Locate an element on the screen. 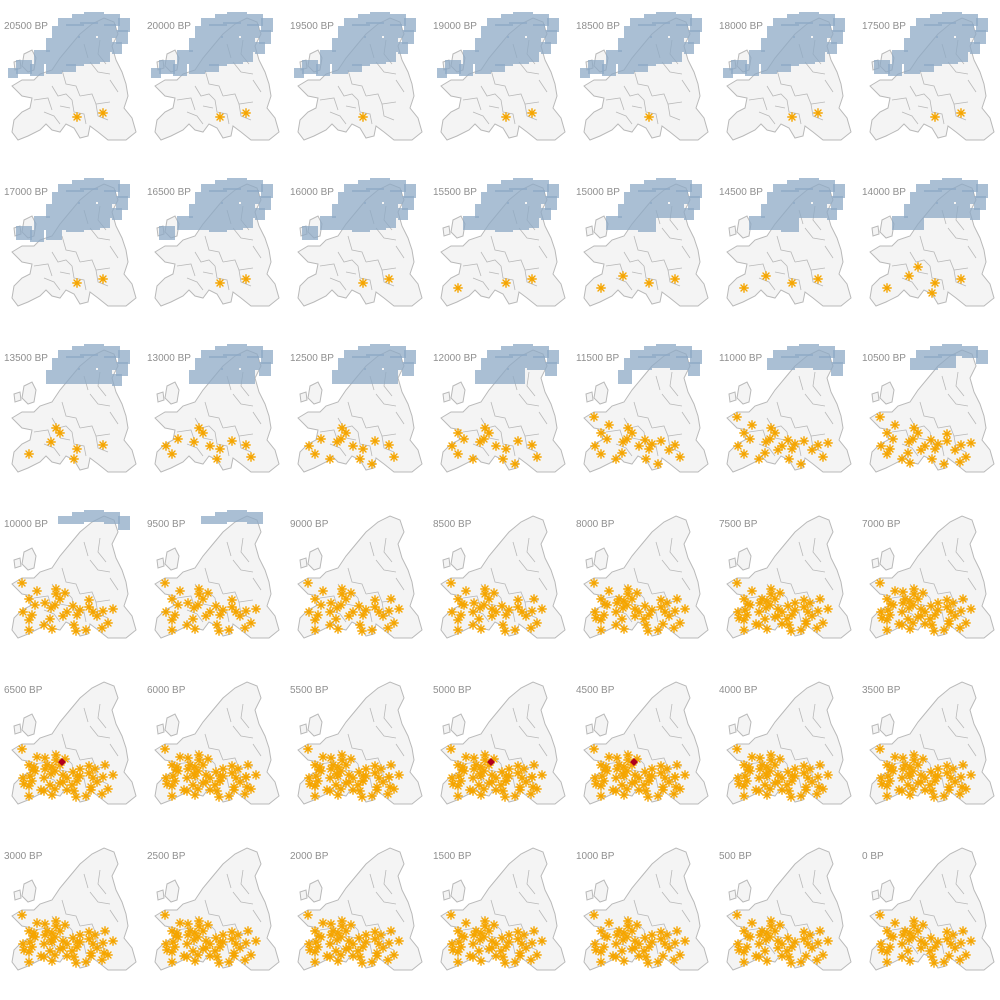  time-label: 20000 BP is located at coordinates (169, 26).